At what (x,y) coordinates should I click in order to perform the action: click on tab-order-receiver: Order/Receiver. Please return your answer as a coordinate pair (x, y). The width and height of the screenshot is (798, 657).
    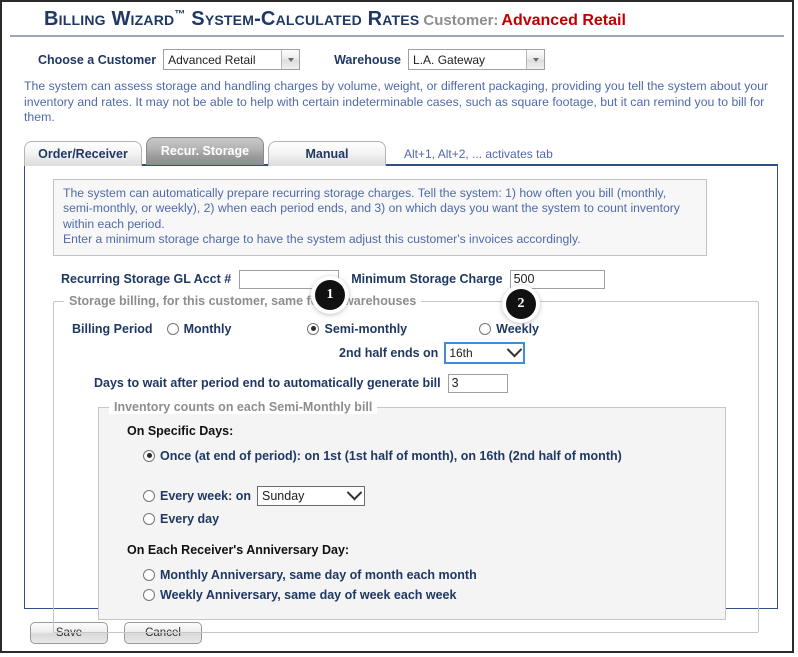
    Looking at the image, I should click on (83, 153).